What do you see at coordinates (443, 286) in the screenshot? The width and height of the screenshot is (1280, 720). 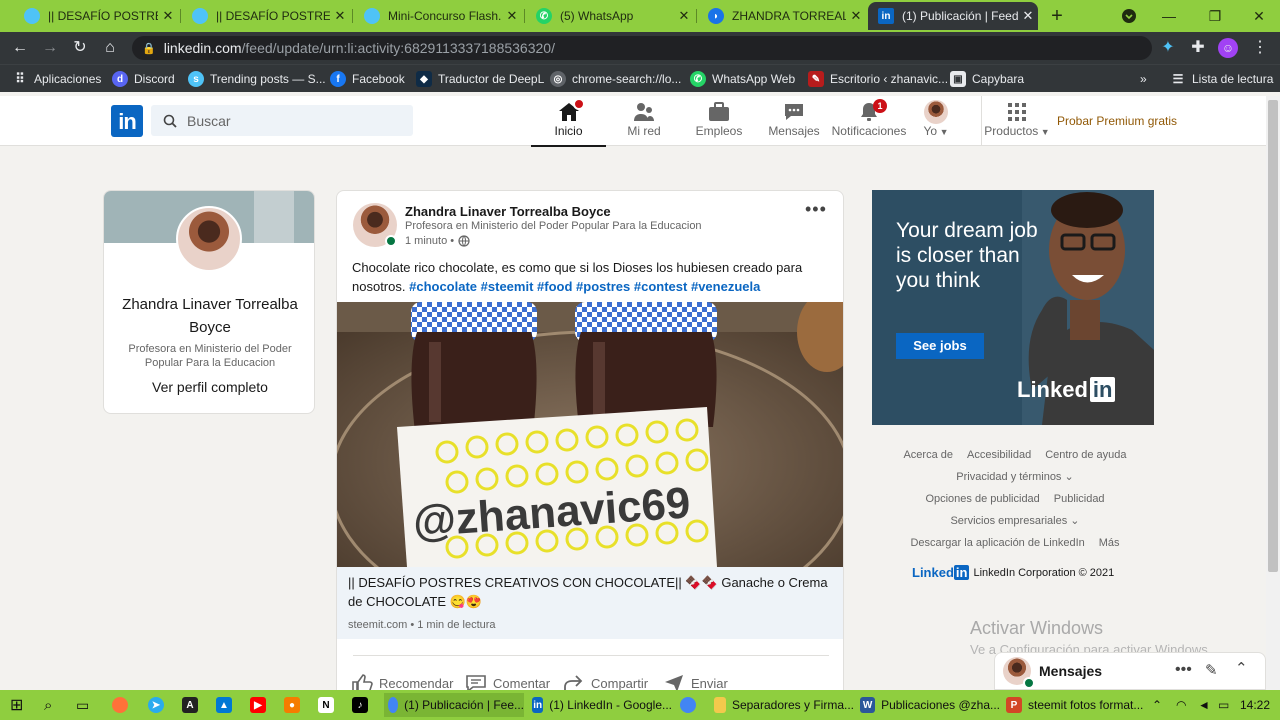 I see `hashtag: #chocolate` at bounding box center [443, 286].